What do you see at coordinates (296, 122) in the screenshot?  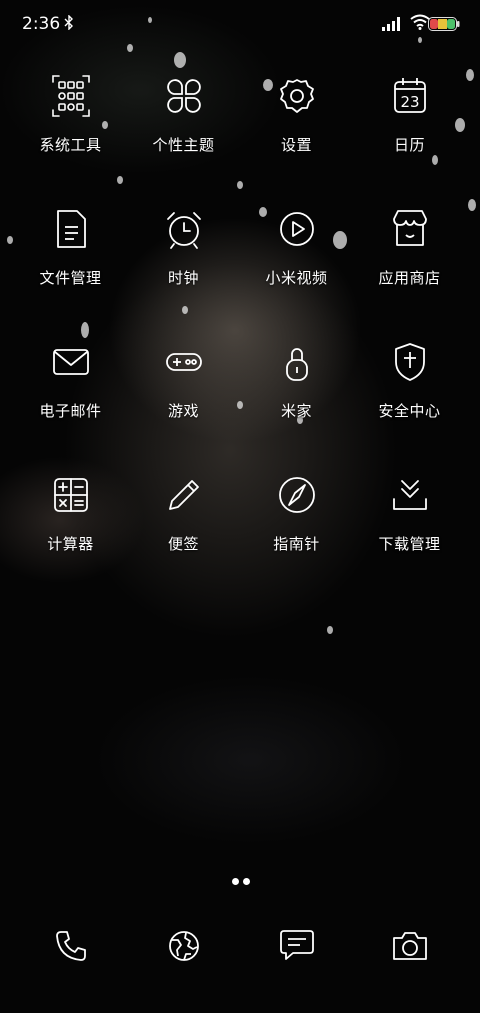 I see `app-settings: 设置` at bounding box center [296, 122].